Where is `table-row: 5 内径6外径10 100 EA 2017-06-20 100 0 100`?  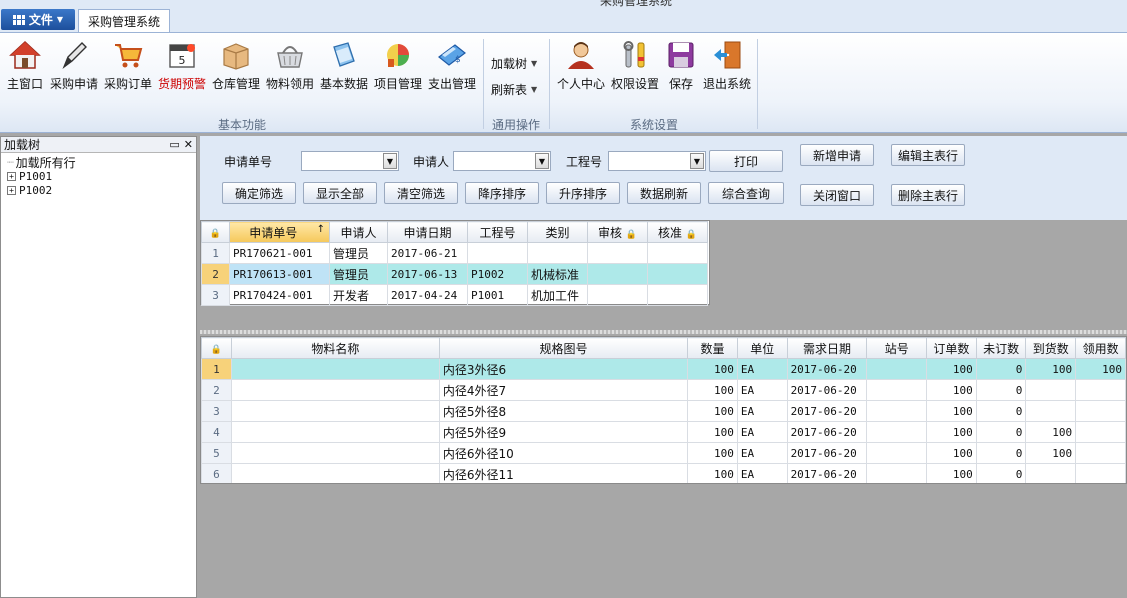
table-row: 5 内径6外径10 100 EA 2017-06-20 100 0 100 is located at coordinates (663, 453).